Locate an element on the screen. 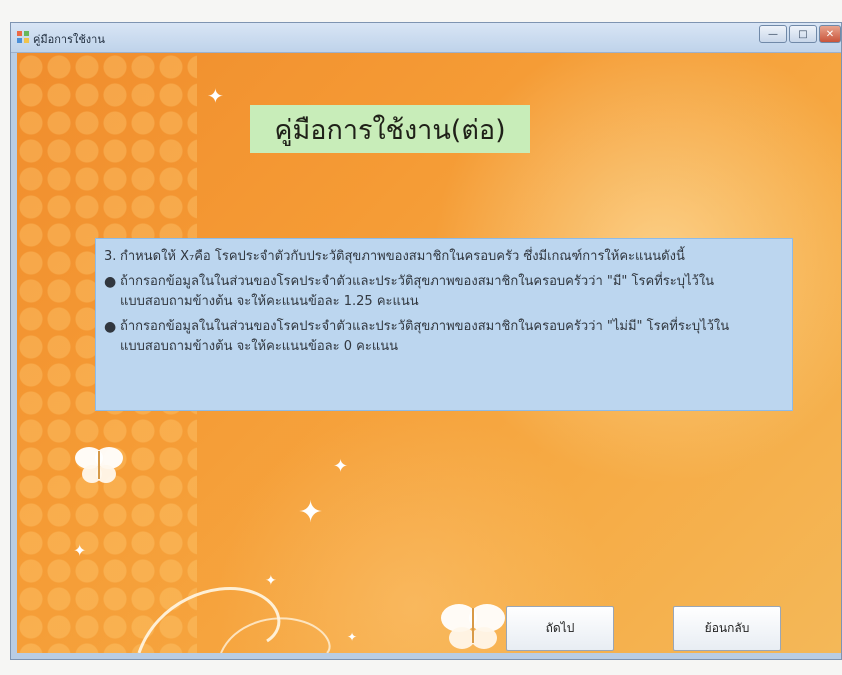 The width and height of the screenshot is (842, 675). close-icon: ✕ is located at coordinates (830, 34).